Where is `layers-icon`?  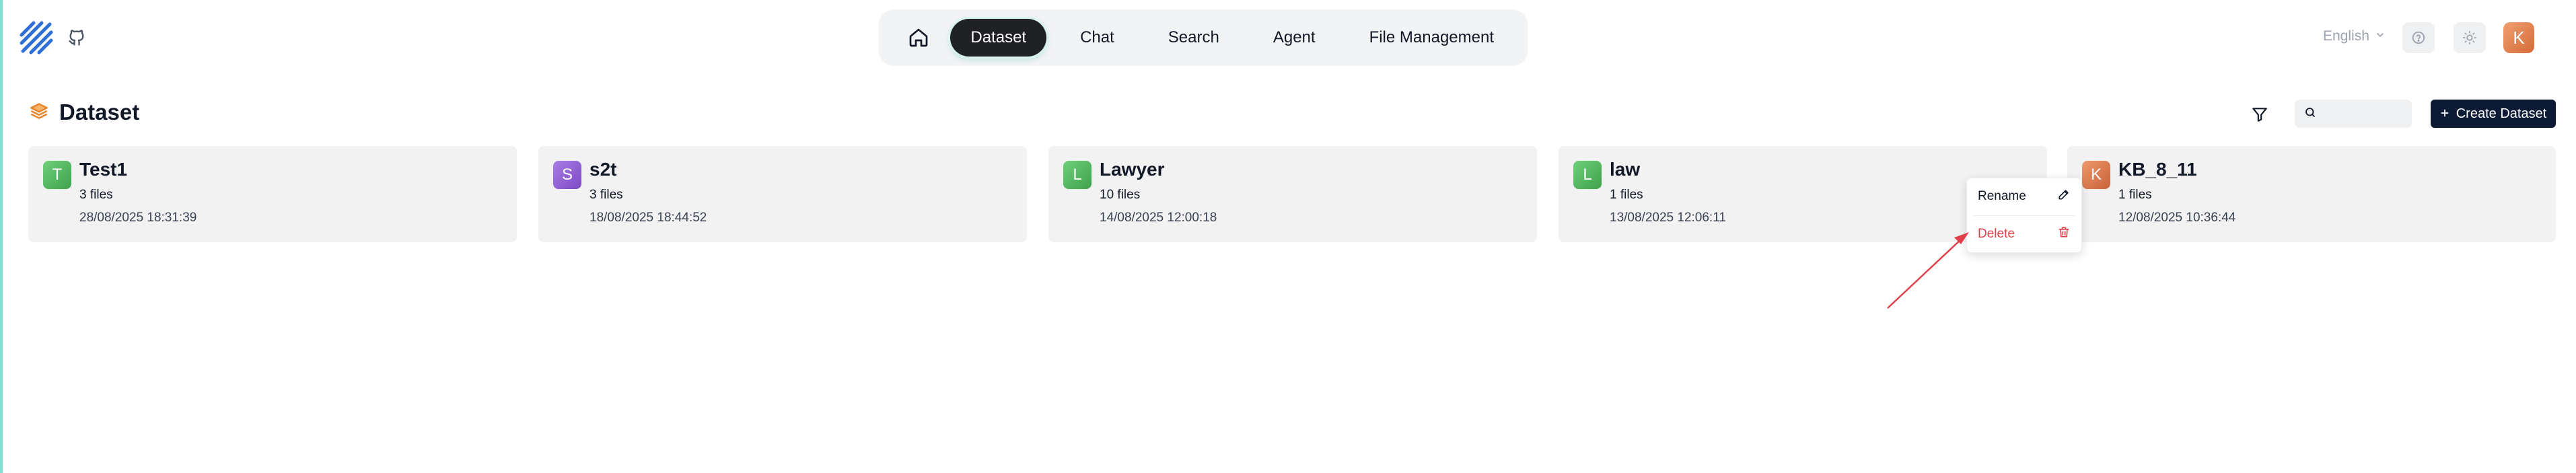
layers-icon is located at coordinates (39, 113).